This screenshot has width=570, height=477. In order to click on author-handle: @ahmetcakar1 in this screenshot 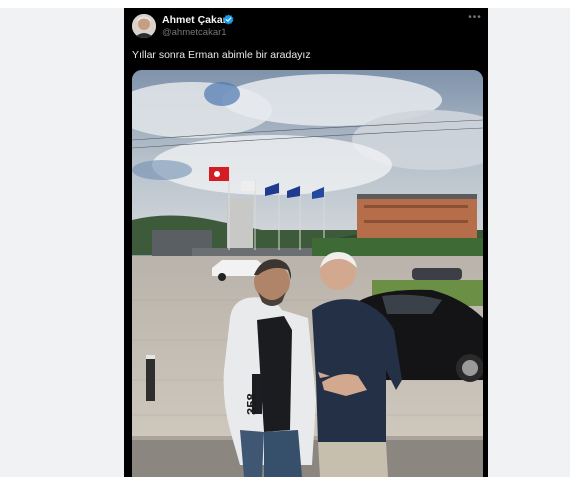, I will do `click(194, 32)`.